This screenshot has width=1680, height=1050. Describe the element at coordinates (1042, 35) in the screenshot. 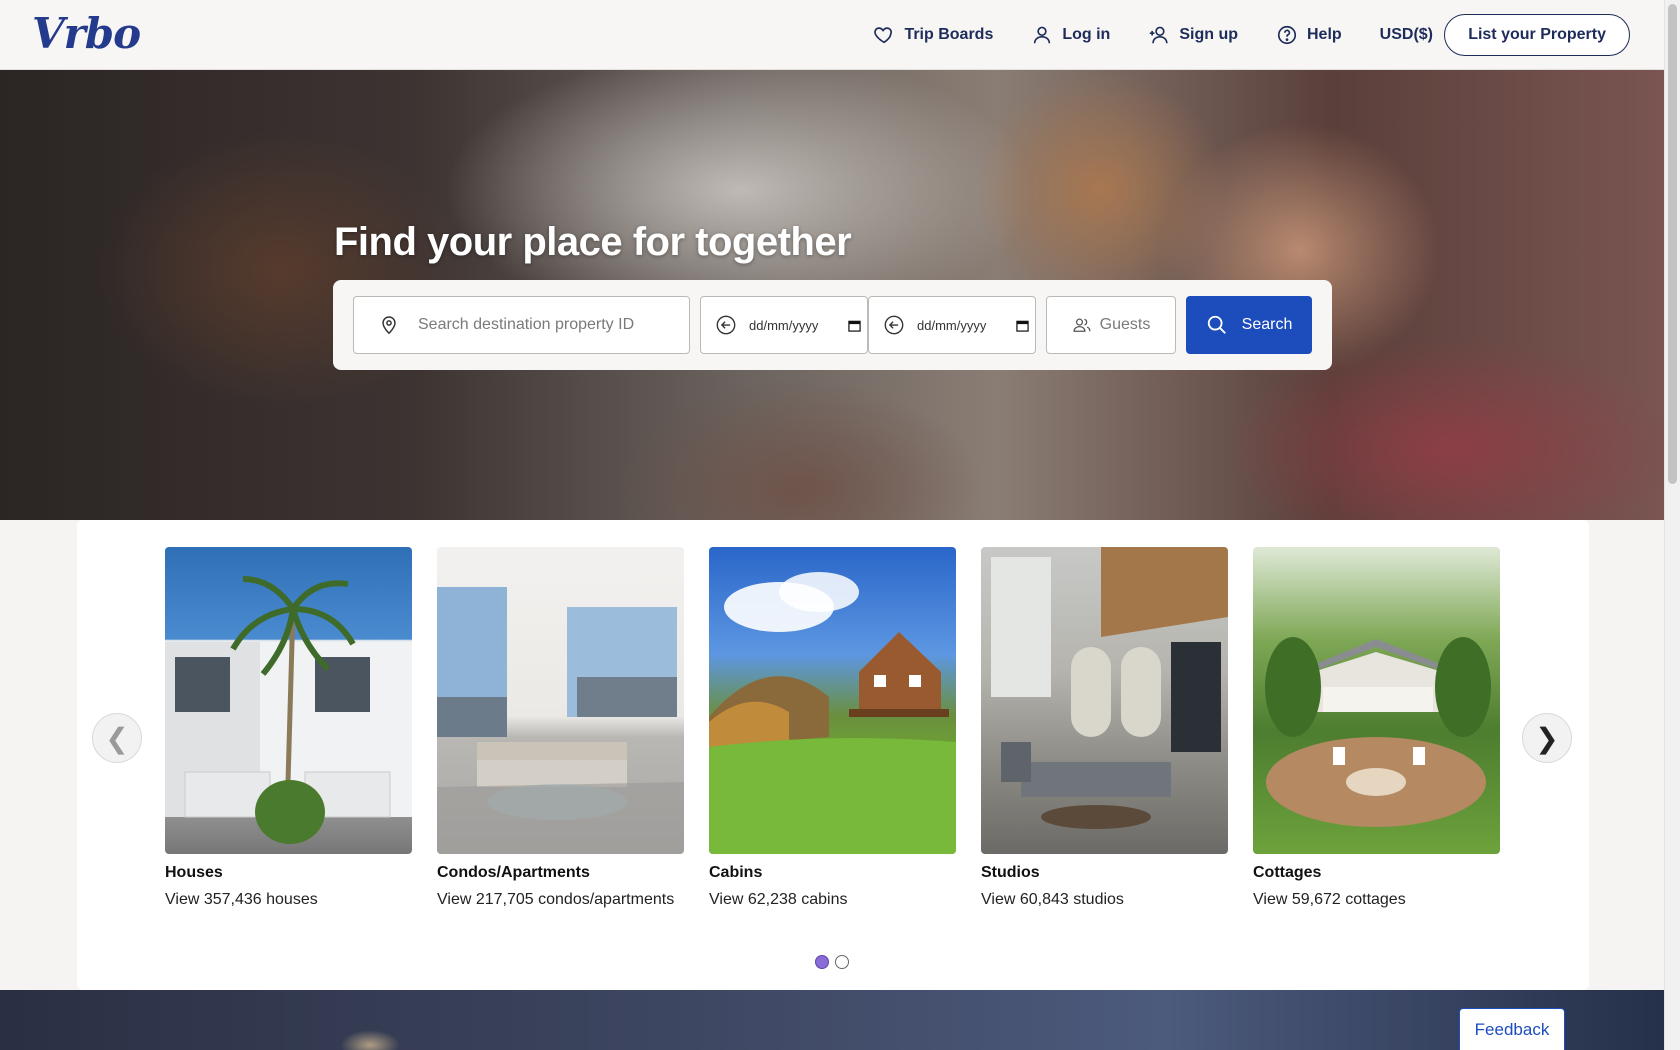

I see `user-icon` at that location.